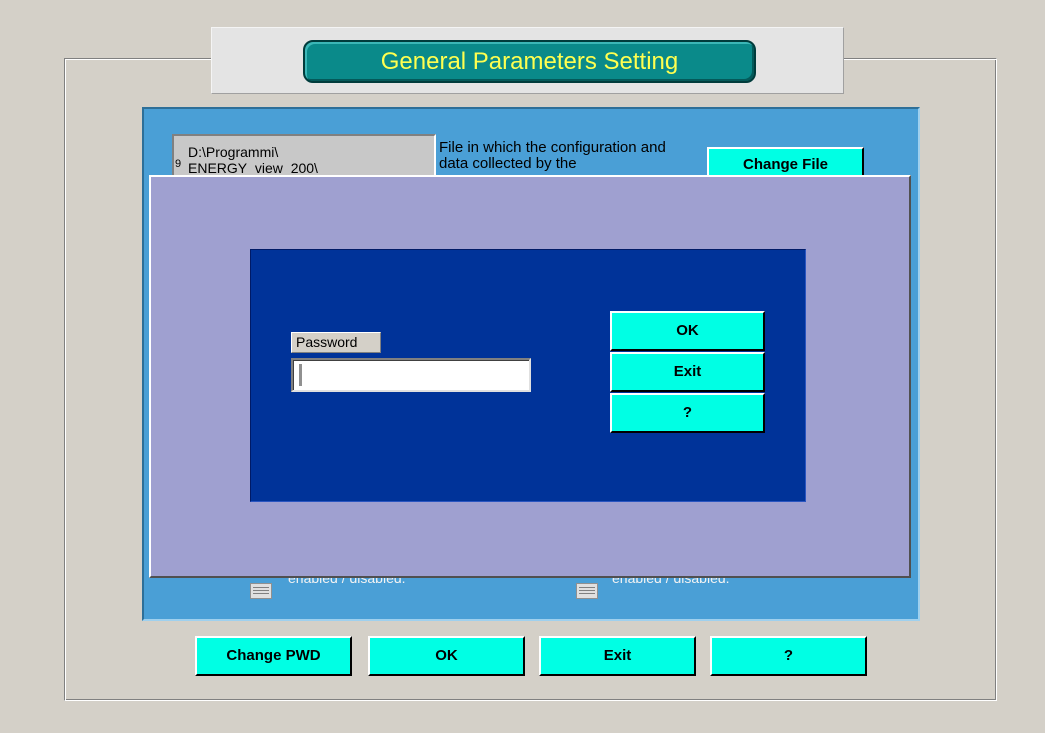 The width and height of the screenshot is (1045, 733). I want to click on left-enable-checkbox, so click(261, 591).